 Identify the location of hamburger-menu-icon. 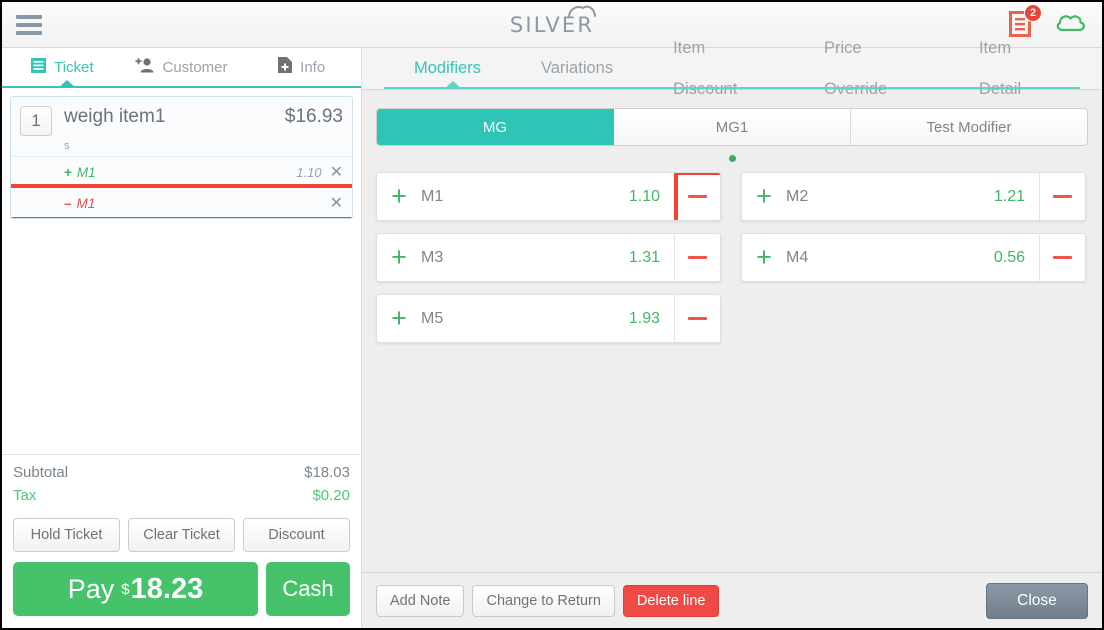
(29, 24).